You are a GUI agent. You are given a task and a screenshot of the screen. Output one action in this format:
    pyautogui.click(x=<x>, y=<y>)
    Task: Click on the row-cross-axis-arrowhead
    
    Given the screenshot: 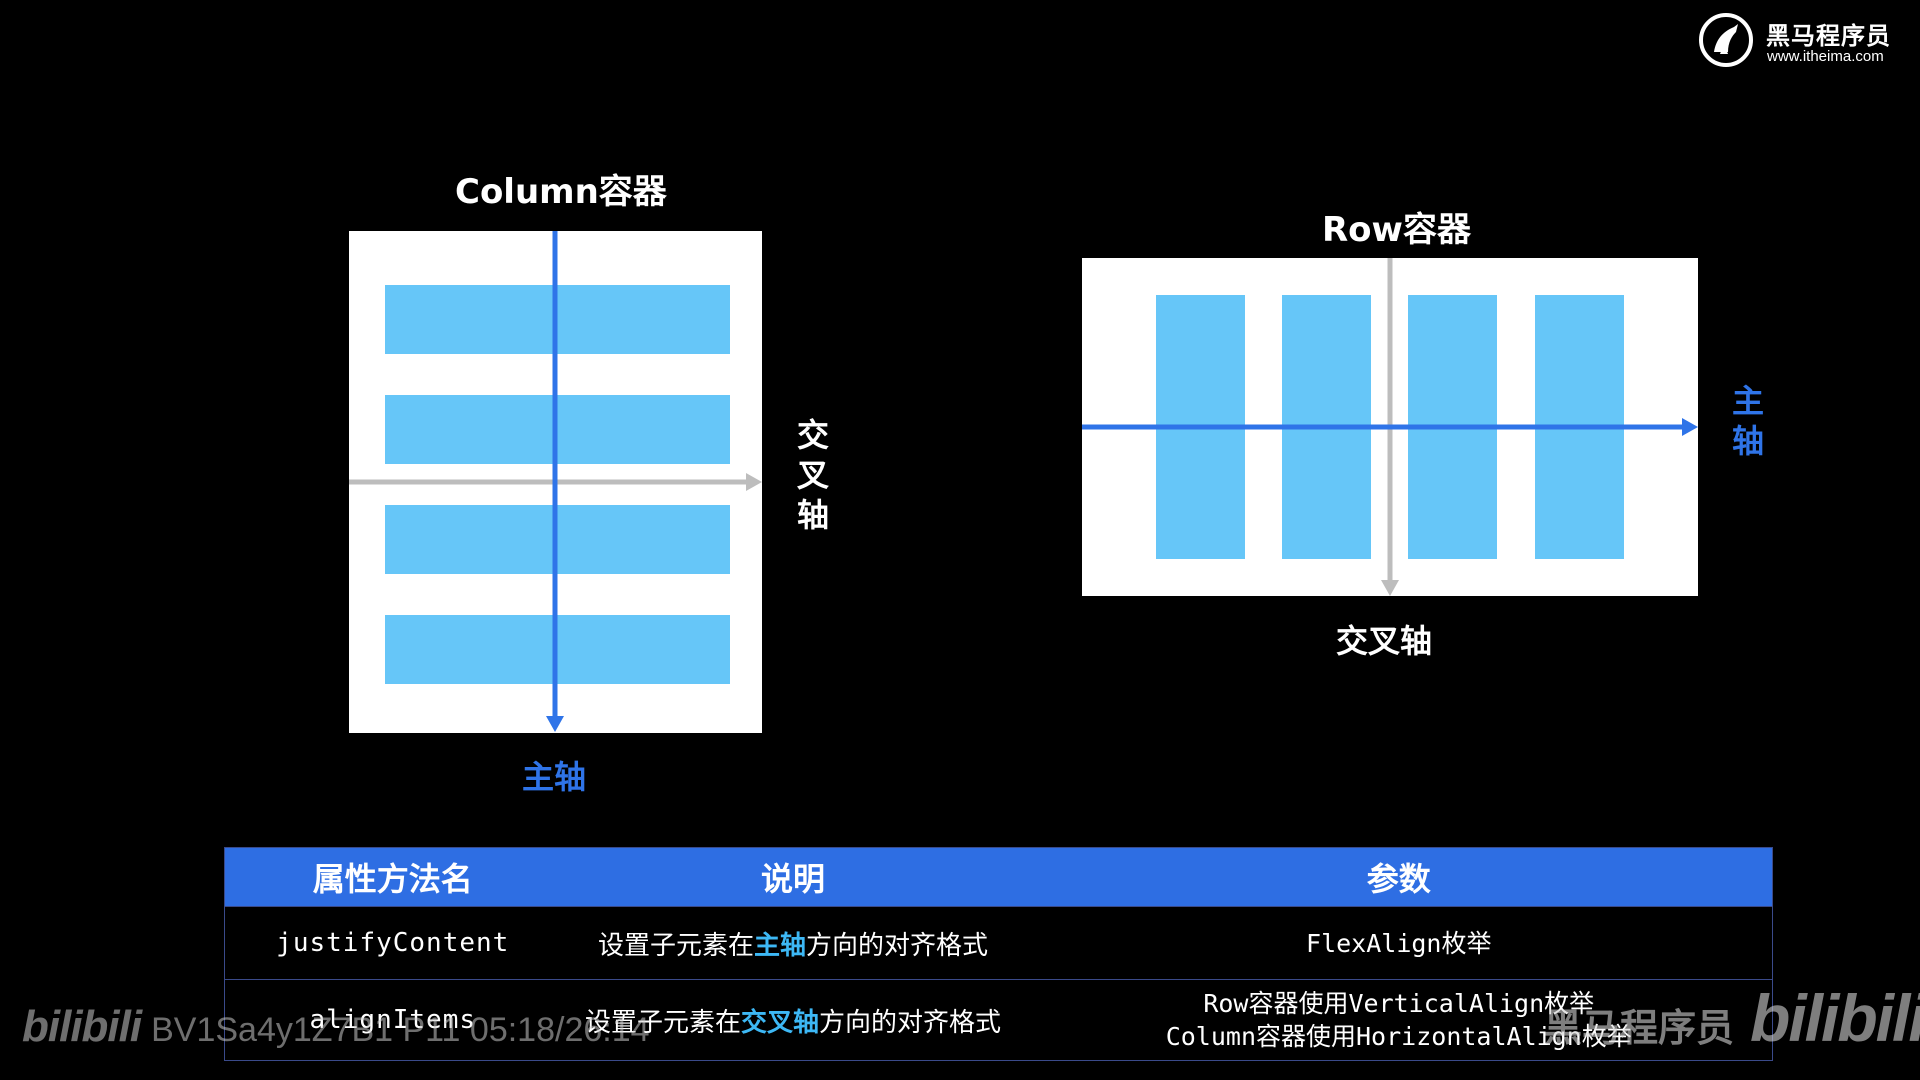 What is the action you would take?
    pyautogui.click(x=1390, y=588)
    